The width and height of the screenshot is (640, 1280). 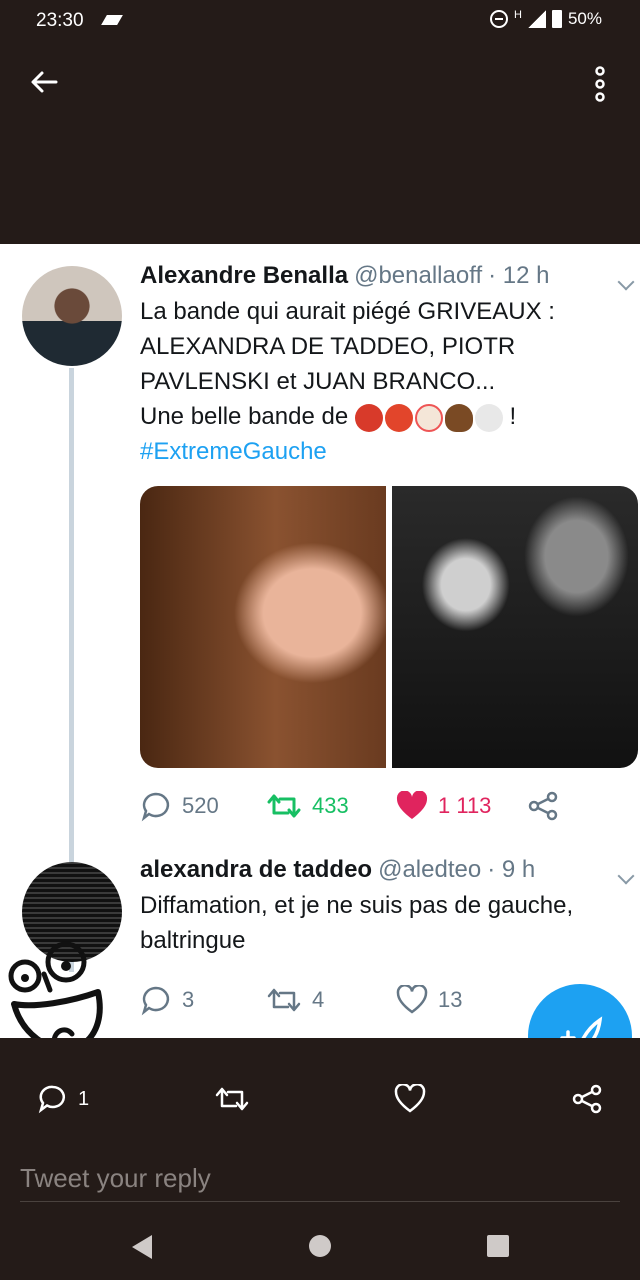 I want to click on like-count: 13, so click(x=450, y=999).